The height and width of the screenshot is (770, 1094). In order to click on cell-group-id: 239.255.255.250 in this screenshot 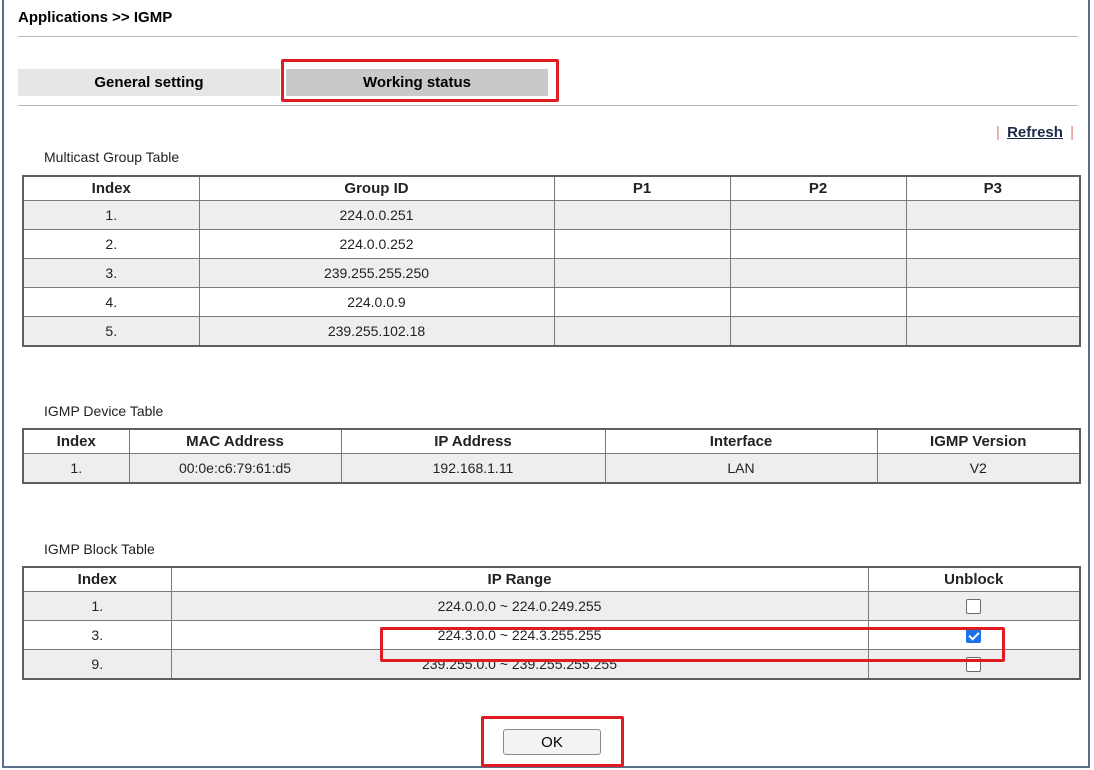, I will do `click(376, 273)`.